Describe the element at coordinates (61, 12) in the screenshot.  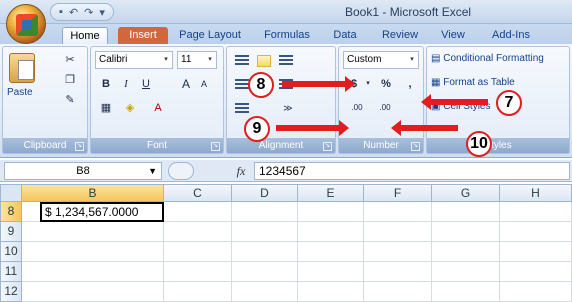
I see `save-icon: ▪` at that location.